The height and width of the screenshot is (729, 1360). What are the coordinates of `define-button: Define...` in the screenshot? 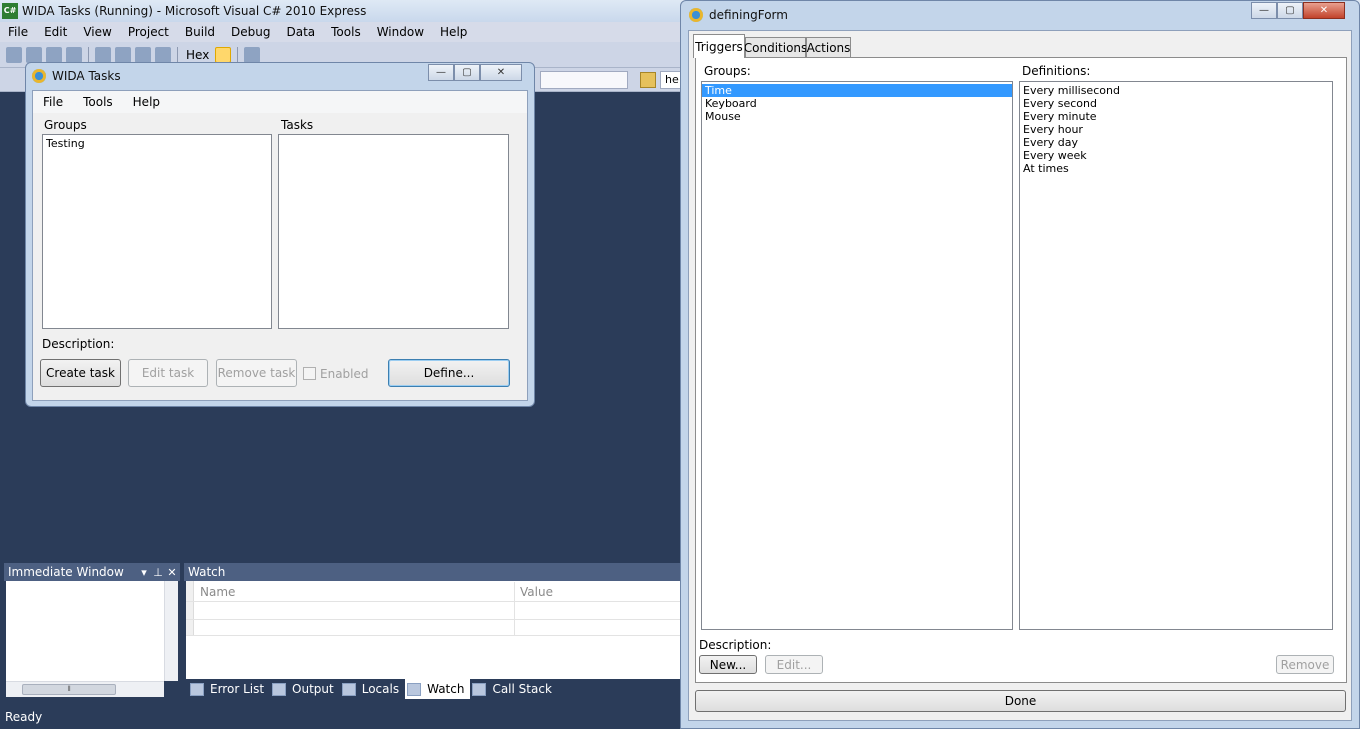 It's located at (449, 373).